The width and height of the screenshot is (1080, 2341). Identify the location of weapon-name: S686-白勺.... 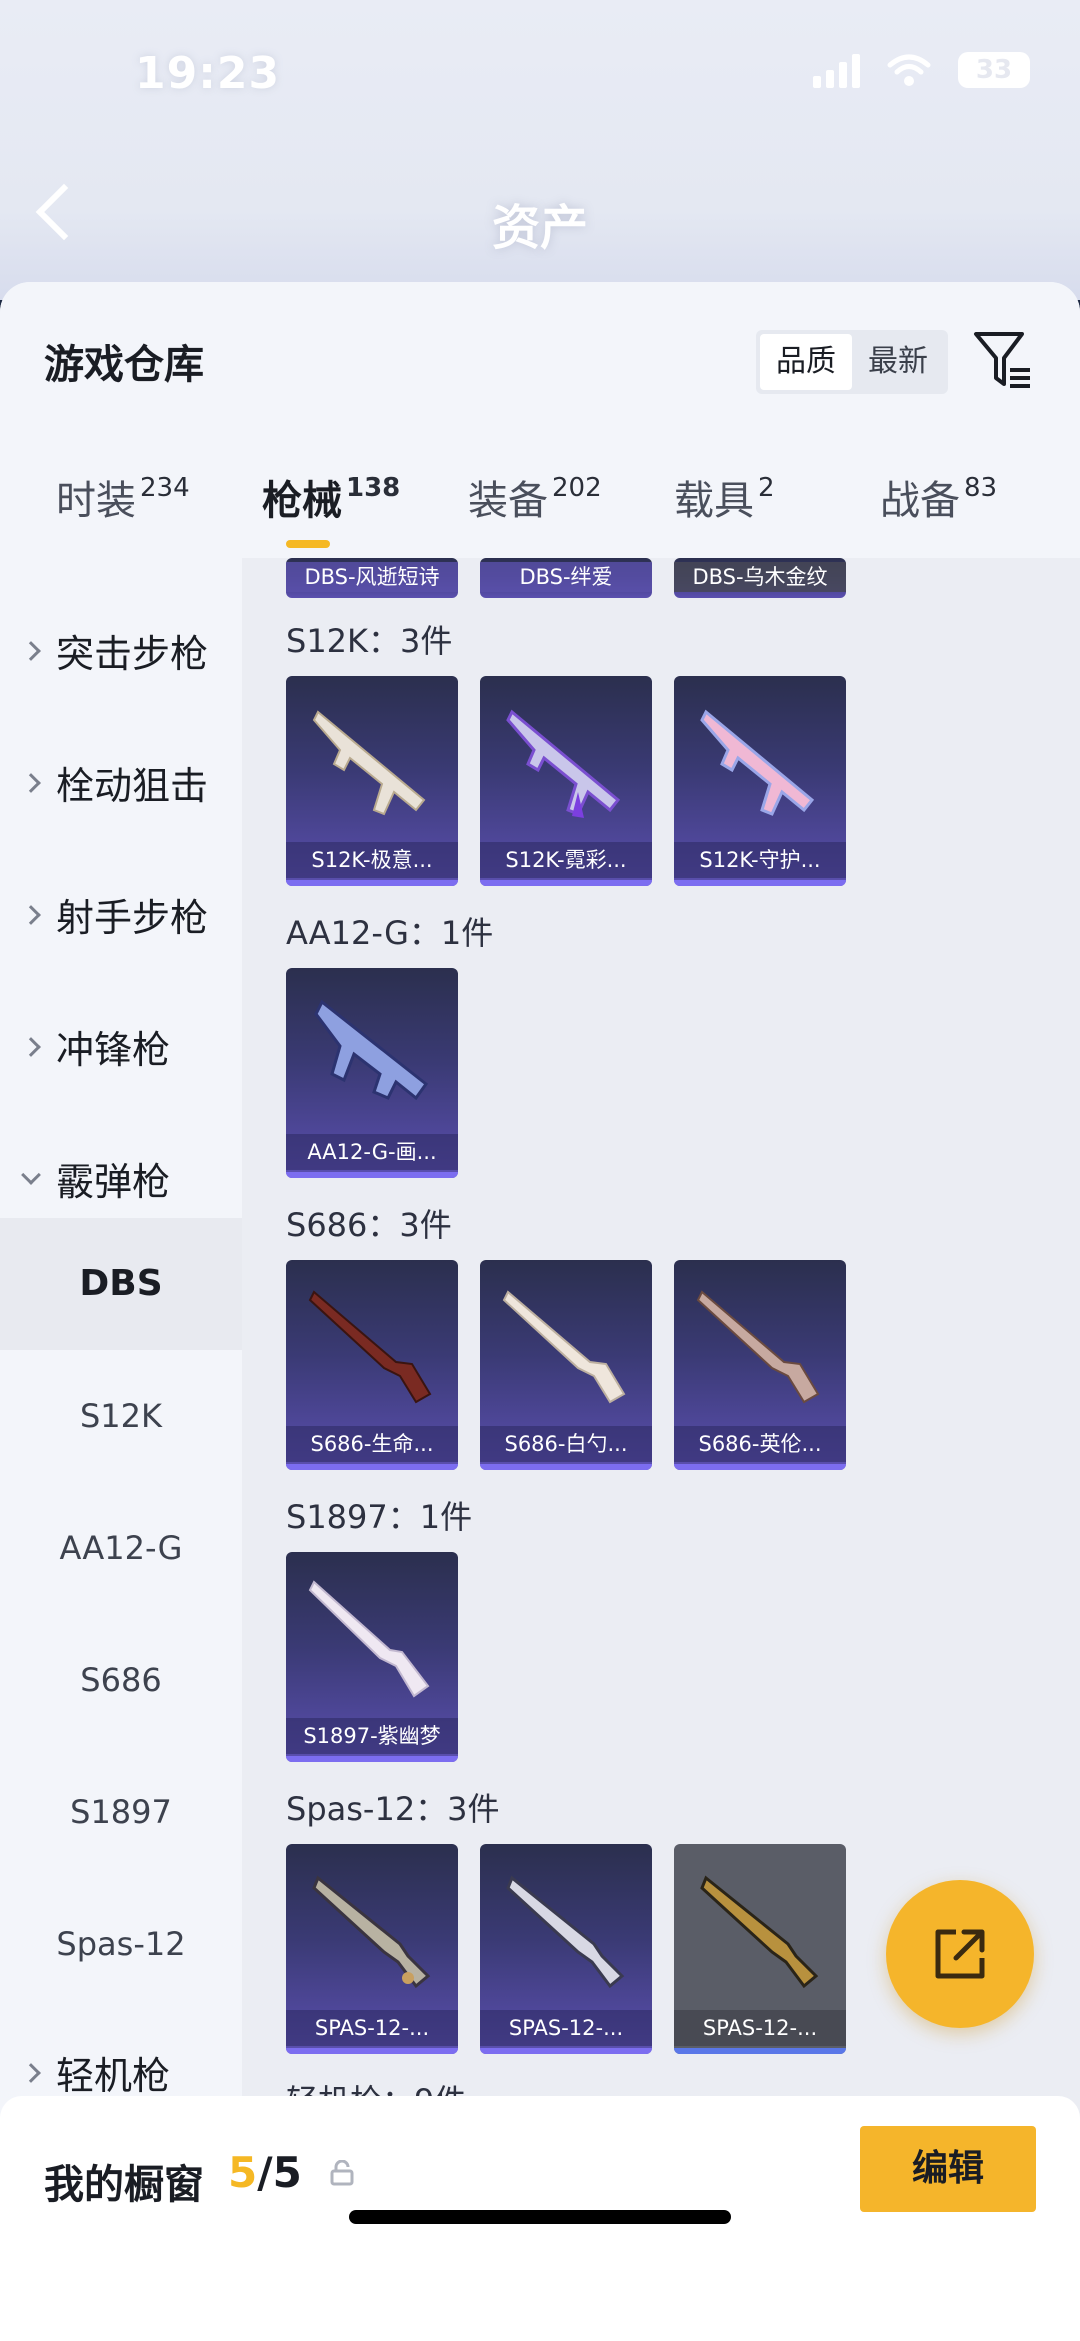
(566, 1444).